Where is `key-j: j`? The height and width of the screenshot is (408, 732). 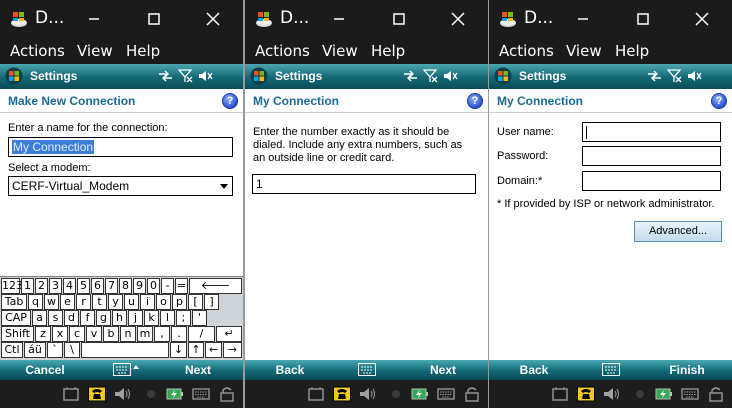
key-j: j is located at coordinates (135, 318).